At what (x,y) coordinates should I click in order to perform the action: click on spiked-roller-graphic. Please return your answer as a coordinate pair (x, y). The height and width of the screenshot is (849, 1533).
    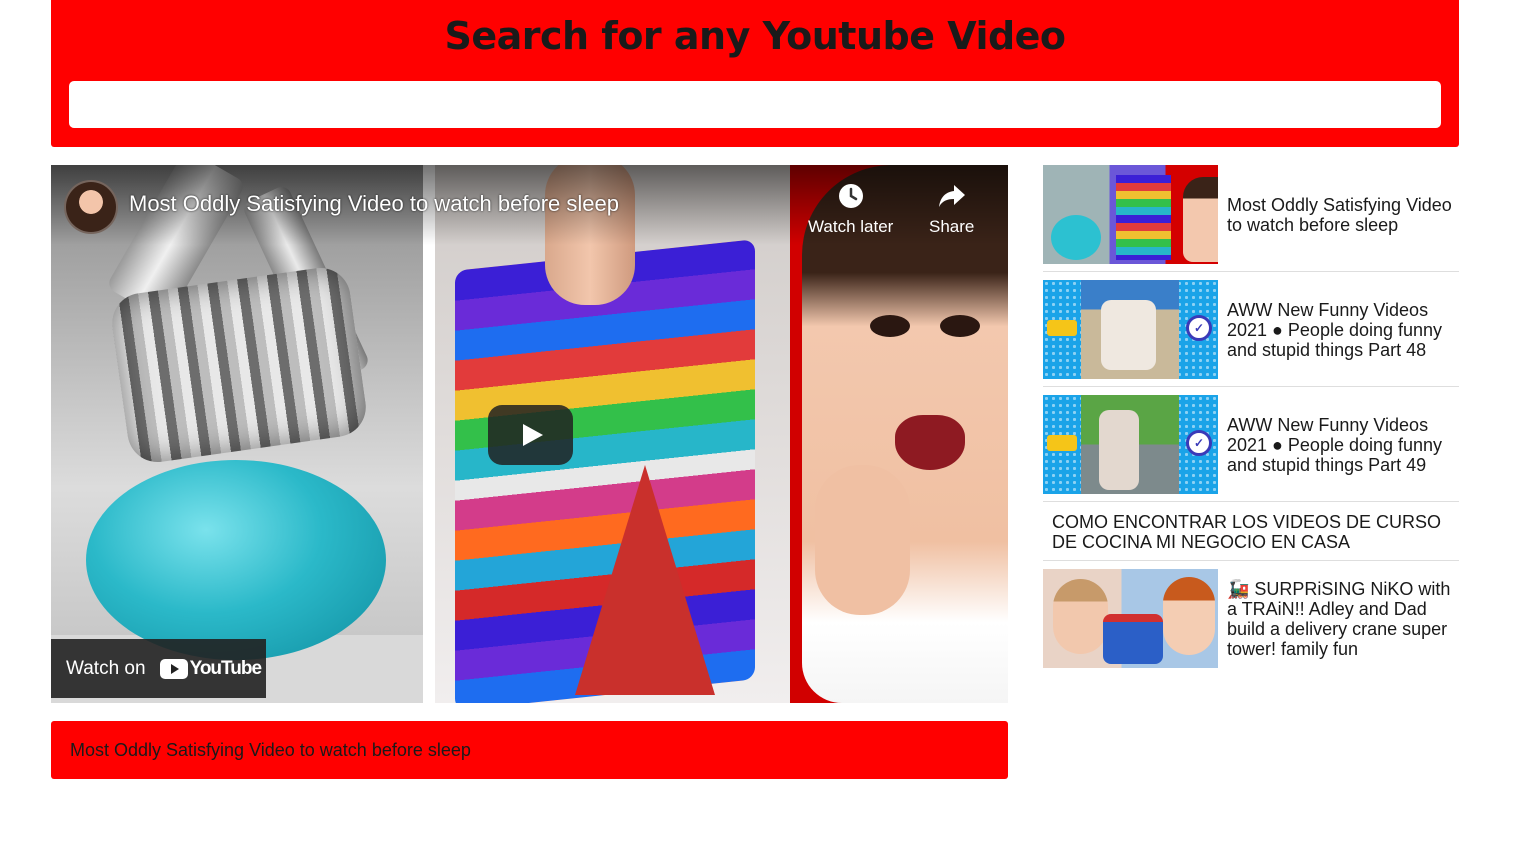
    Looking at the image, I should click on (239, 365).